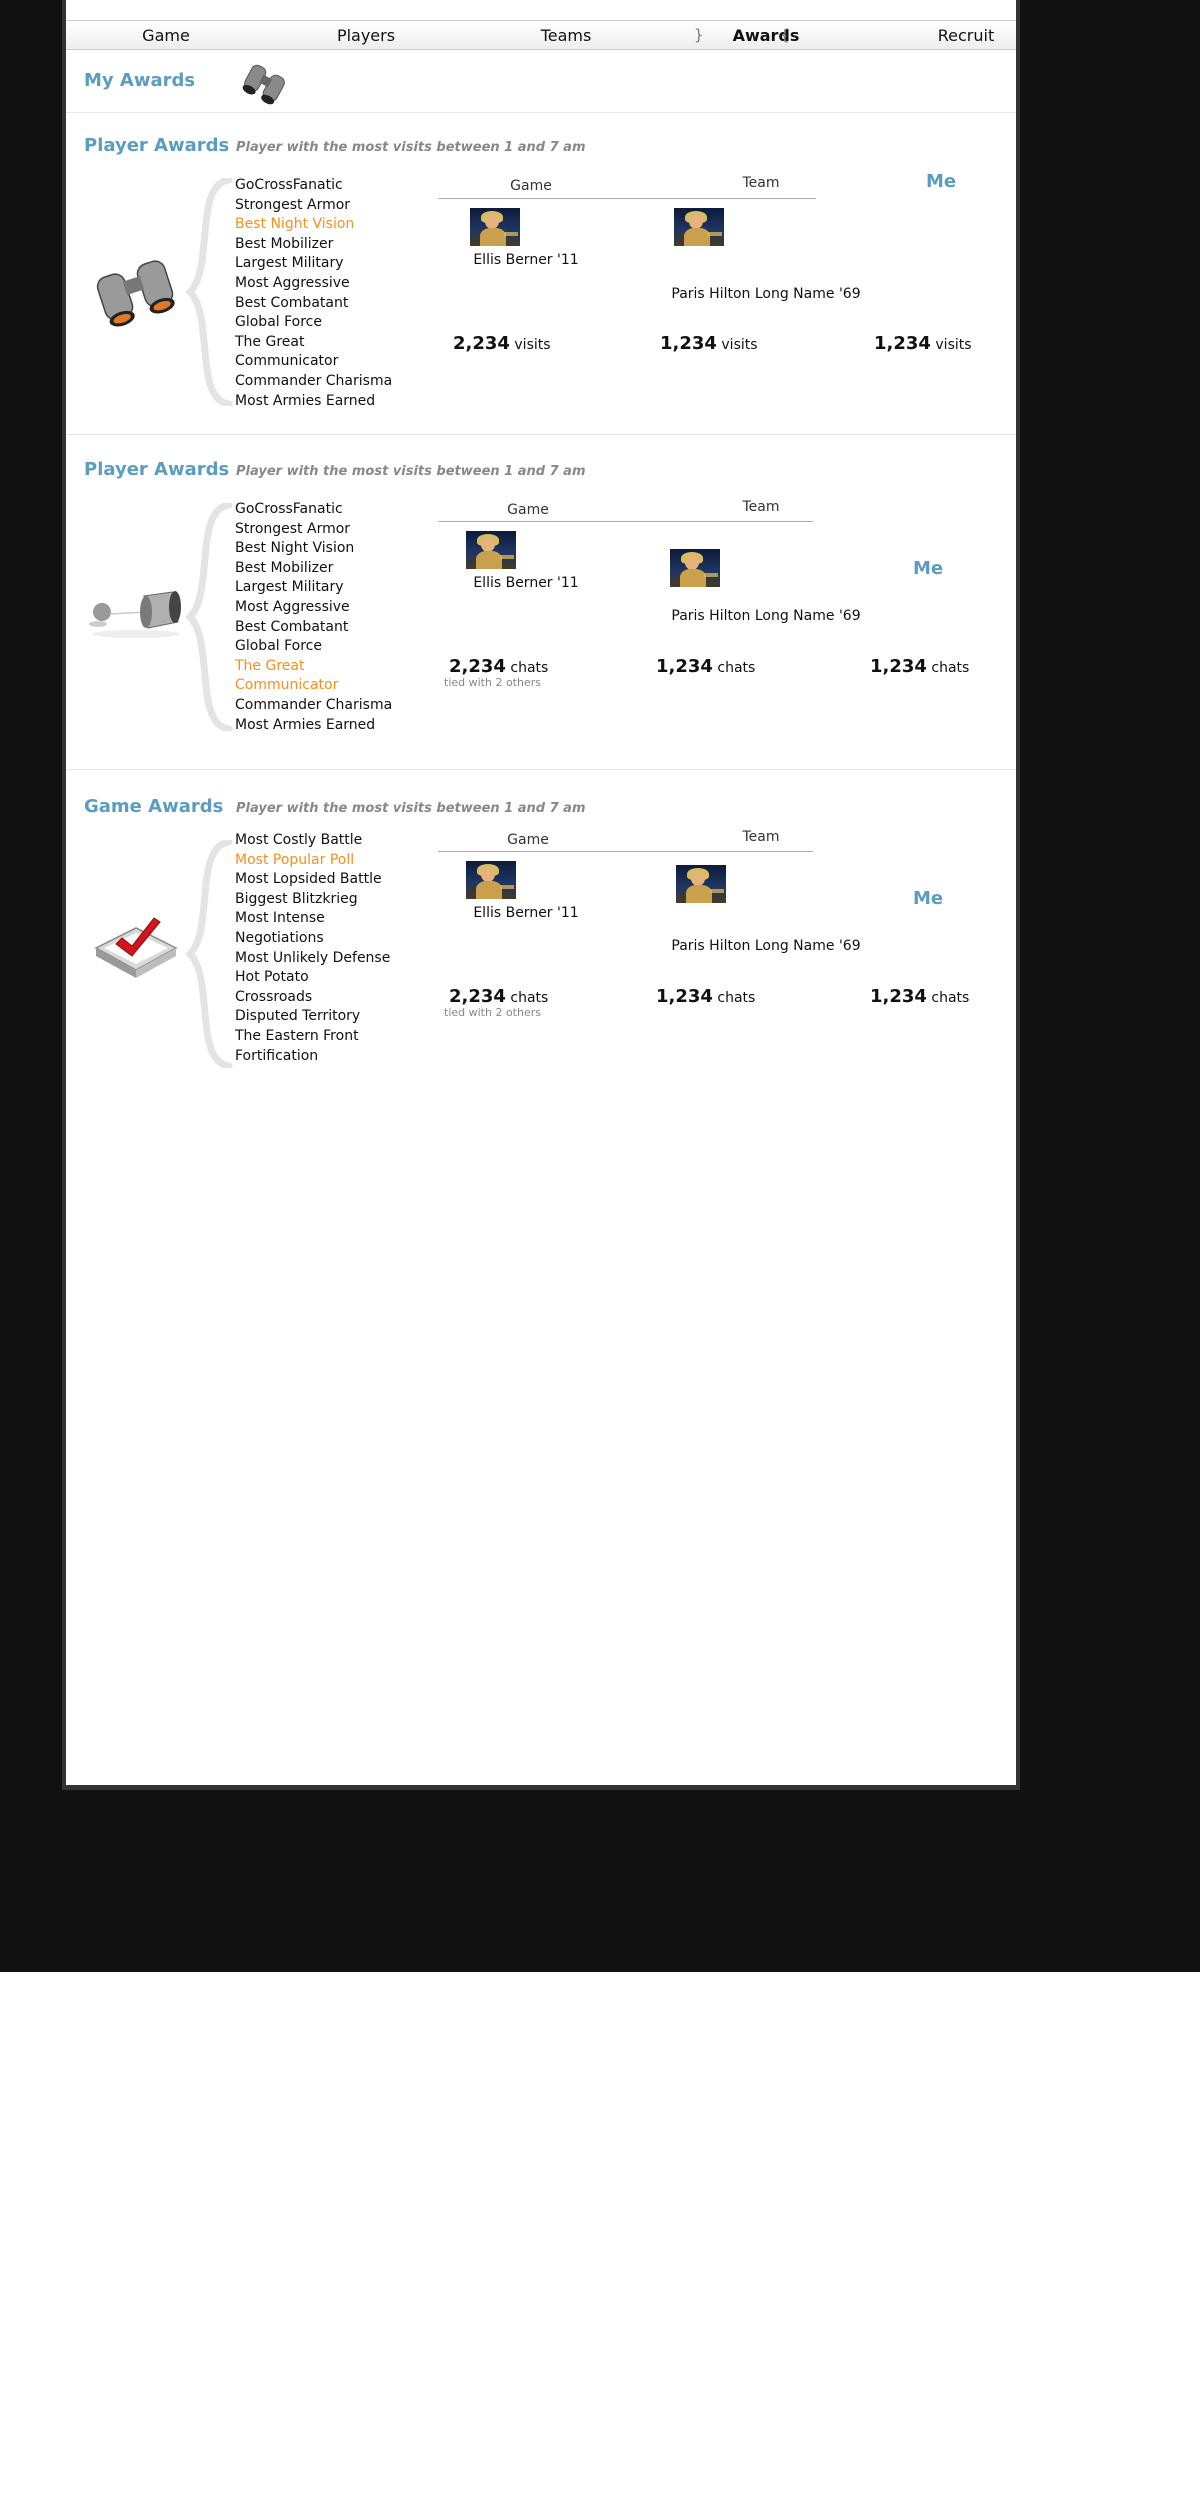 The height and width of the screenshot is (2500, 1200). What do you see at coordinates (315, 841) in the screenshot?
I see `award-item: Most Costly Battle` at bounding box center [315, 841].